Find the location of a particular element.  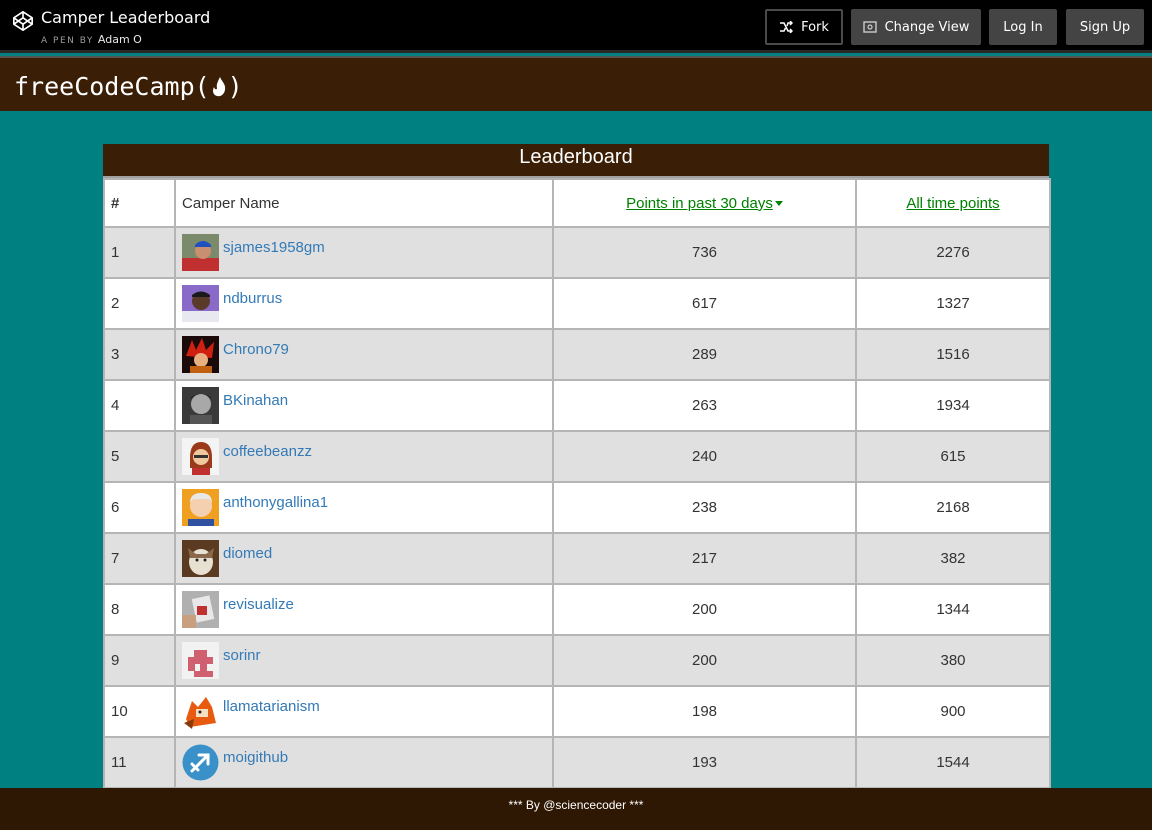

recent-points-cell: 238 is located at coordinates (704, 507).